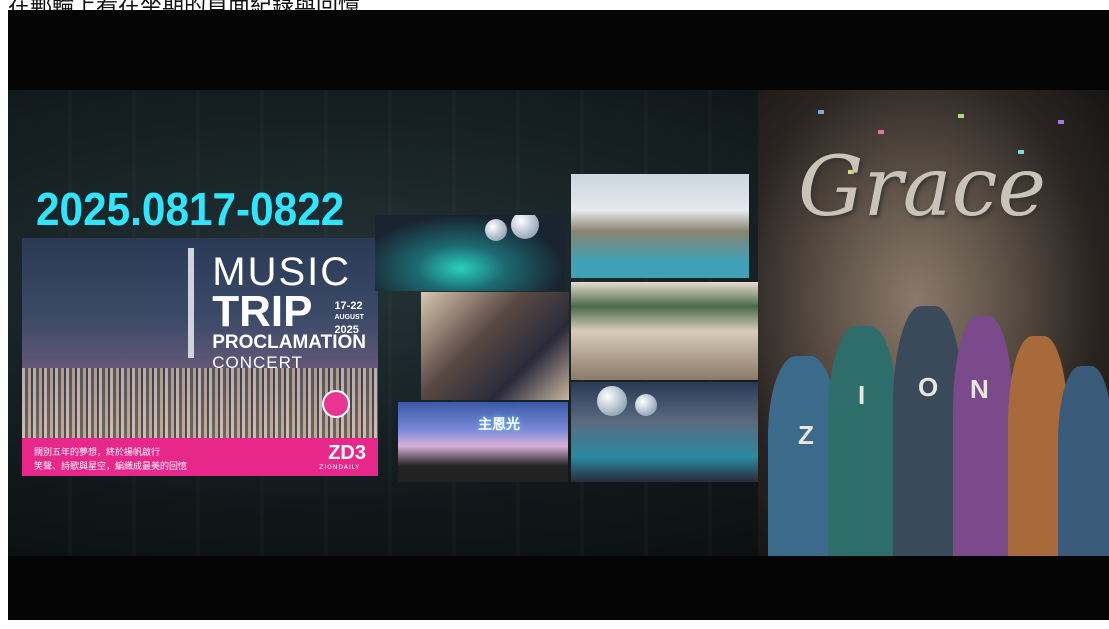  Describe the element at coordinates (282, 272) in the screenshot. I see `music-word: MUSIC` at that location.